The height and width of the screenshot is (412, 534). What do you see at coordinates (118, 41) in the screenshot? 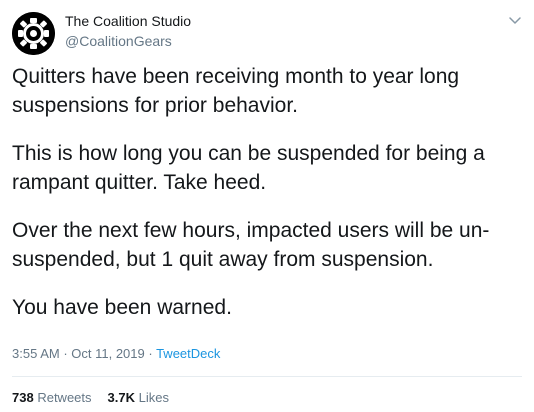
I see `author-handle: @CoalitionGears` at bounding box center [118, 41].